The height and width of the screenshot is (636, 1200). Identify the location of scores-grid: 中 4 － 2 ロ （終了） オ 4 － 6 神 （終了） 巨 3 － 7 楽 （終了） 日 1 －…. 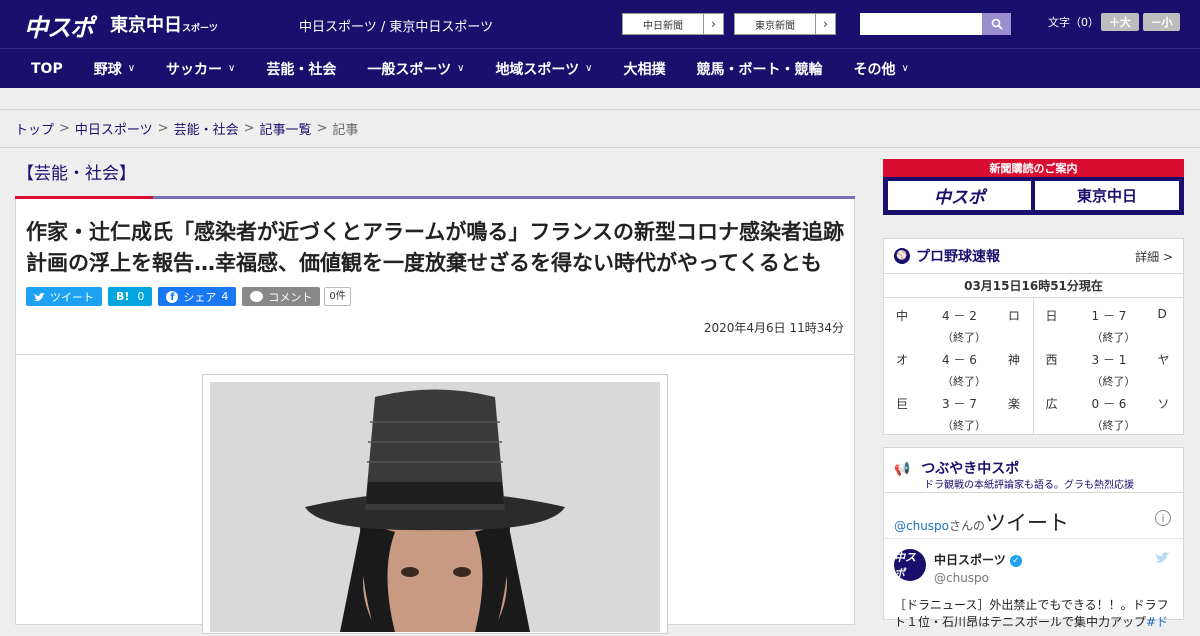
(1033, 366).